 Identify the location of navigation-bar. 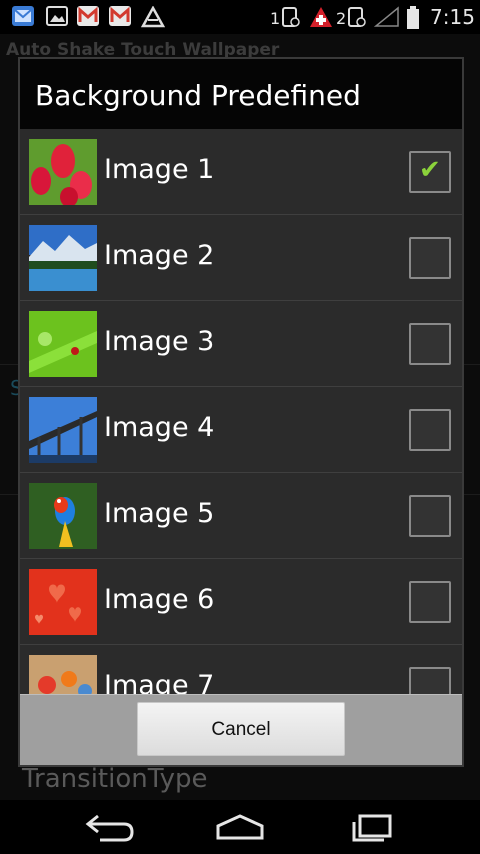
(240, 827).